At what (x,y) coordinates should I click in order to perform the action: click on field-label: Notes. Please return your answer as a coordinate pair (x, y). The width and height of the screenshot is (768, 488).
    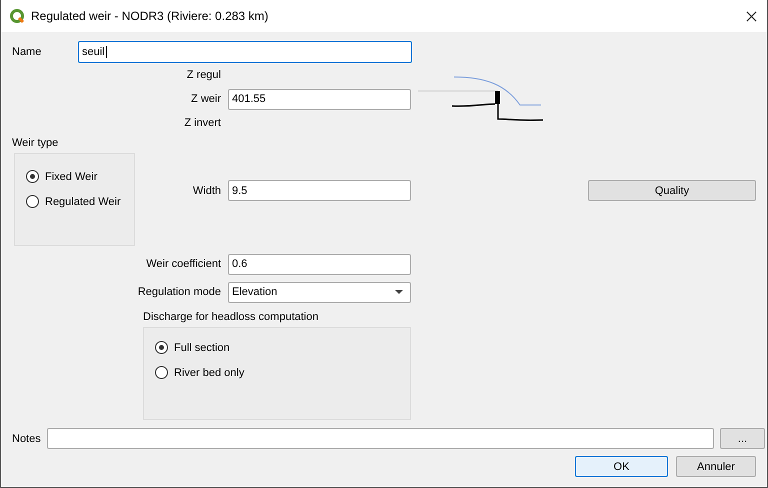
    Looking at the image, I should click on (26, 438).